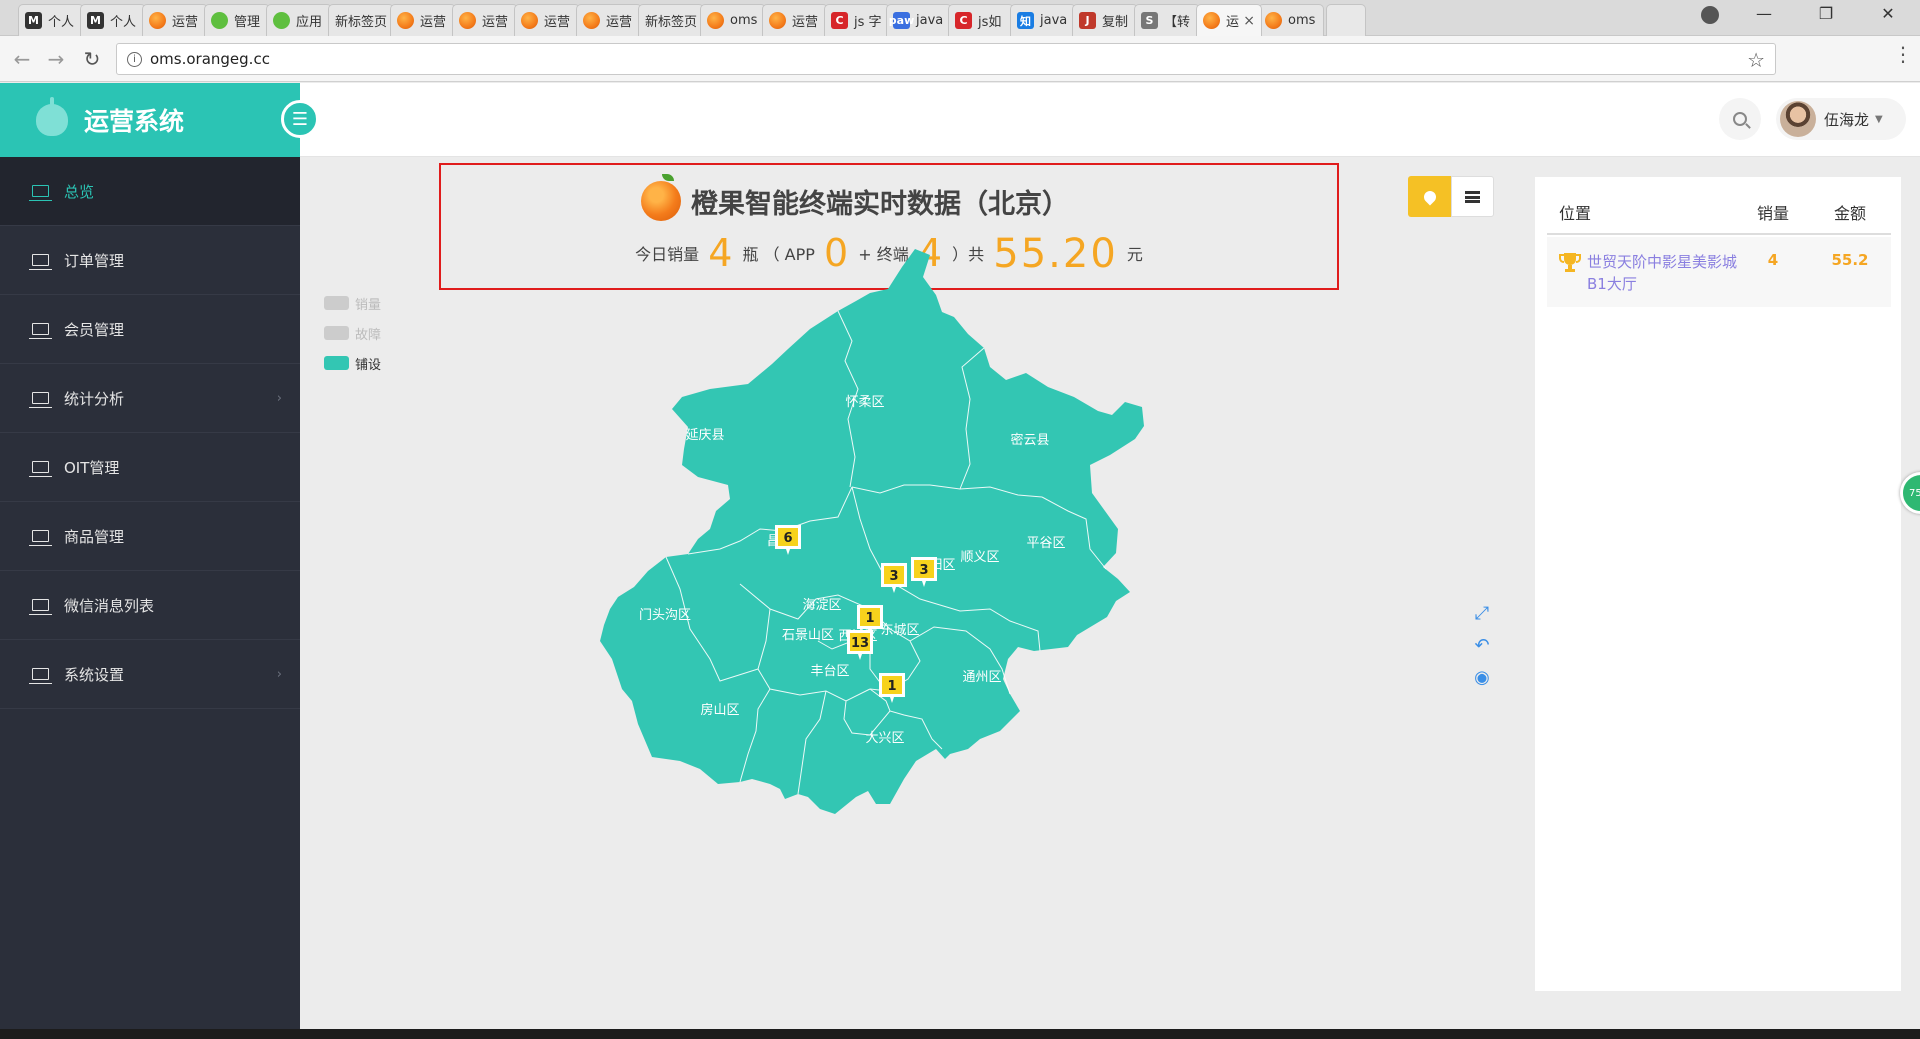  I want to click on table-row: 世贸天阶中影星美影城B1大厅 4 55.2, so click(1719, 272).